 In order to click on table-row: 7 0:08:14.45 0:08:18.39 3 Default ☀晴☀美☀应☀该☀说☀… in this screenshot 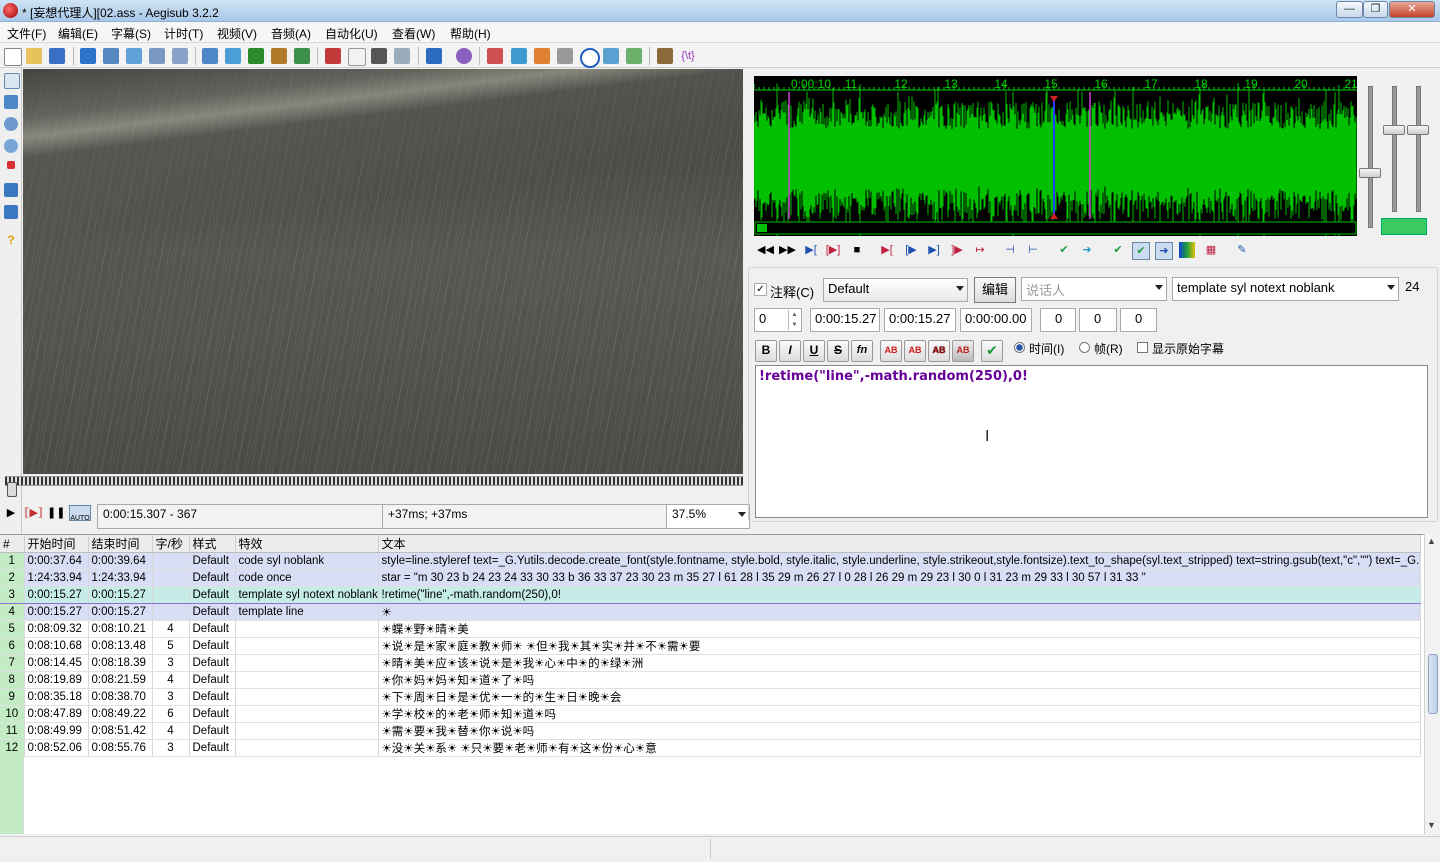, I will do `click(710, 663)`.